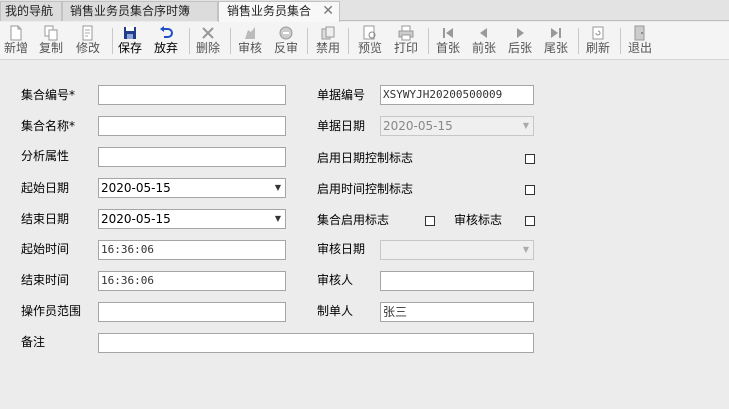 The width and height of the screenshot is (729, 409). I want to click on prev-button: 前张, so click(484, 41).